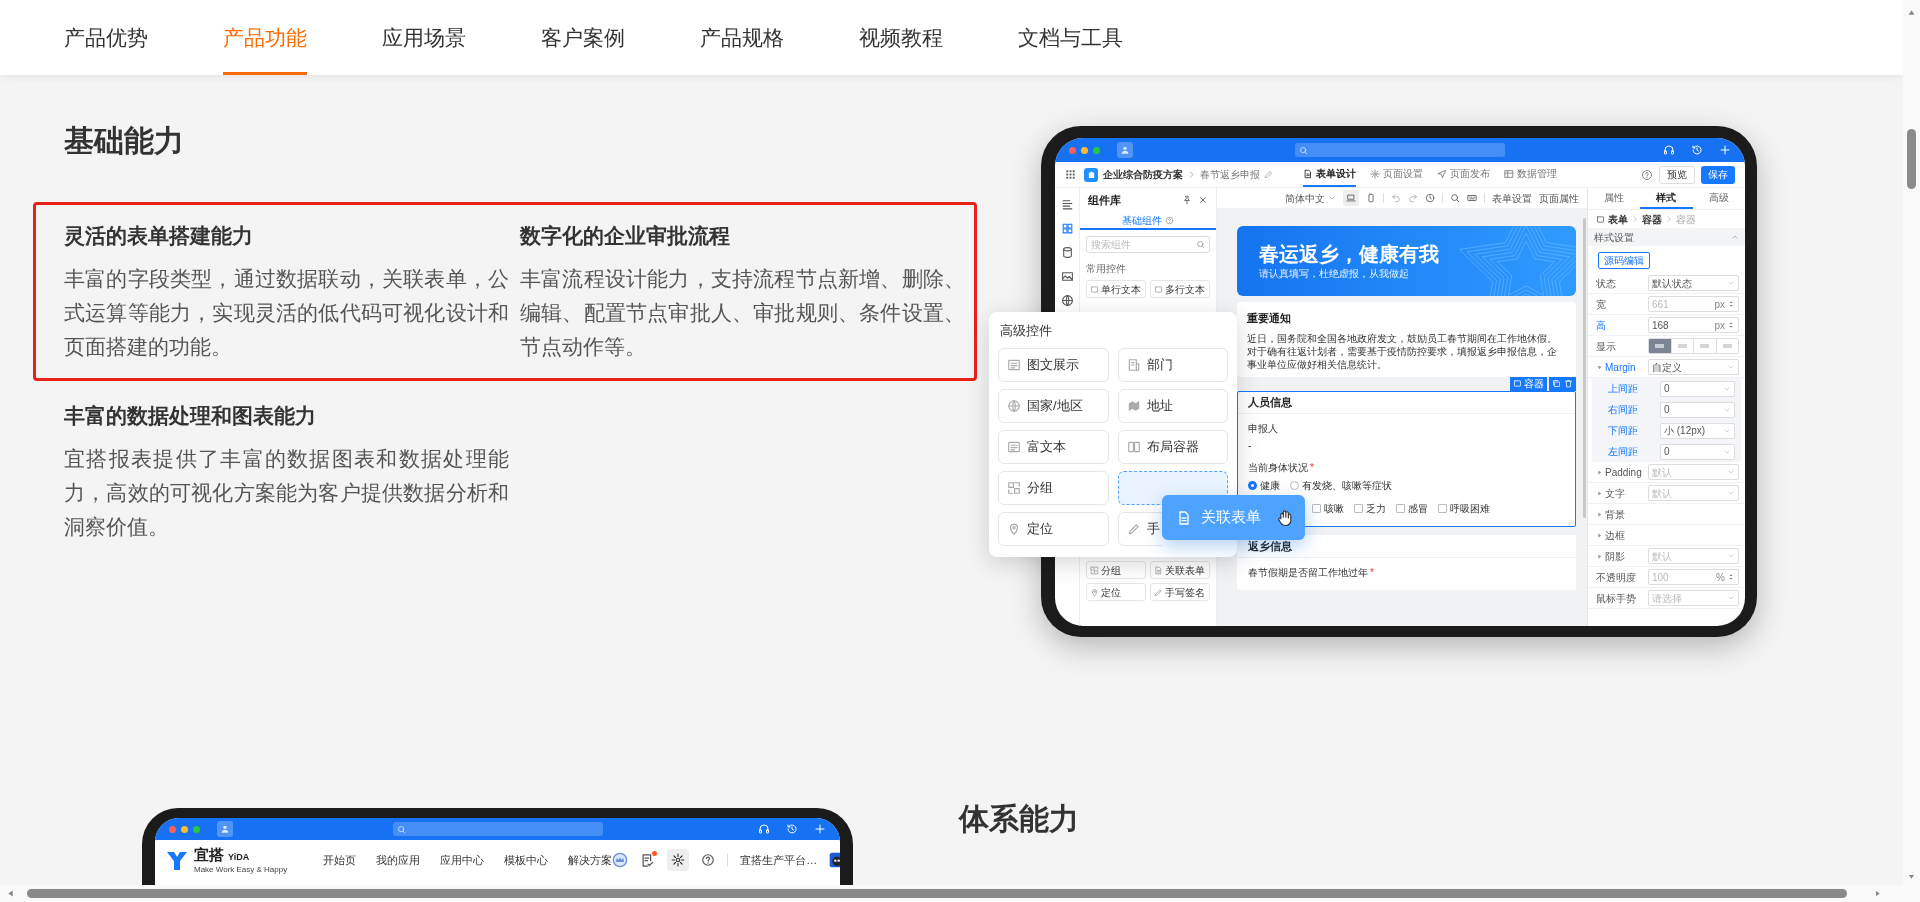  Describe the element at coordinates (620, 860) in the screenshot. I see `crown-badge-icon` at that location.